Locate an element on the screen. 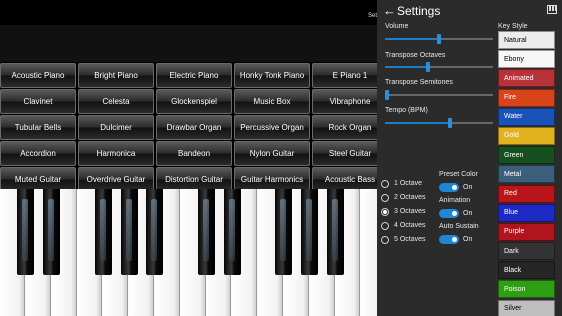 The image size is (562, 316). white-key is located at coordinates (369, 252).